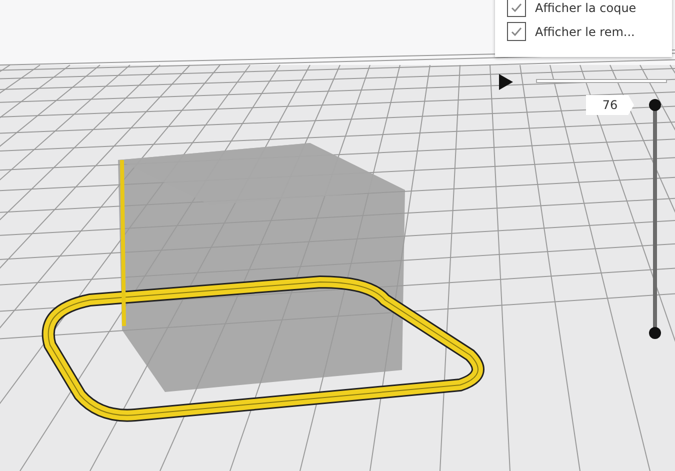 This screenshot has height=471, width=675. Describe the element at coordinates (655, 219) in the screenshot. I see `layer-slider` at that location.